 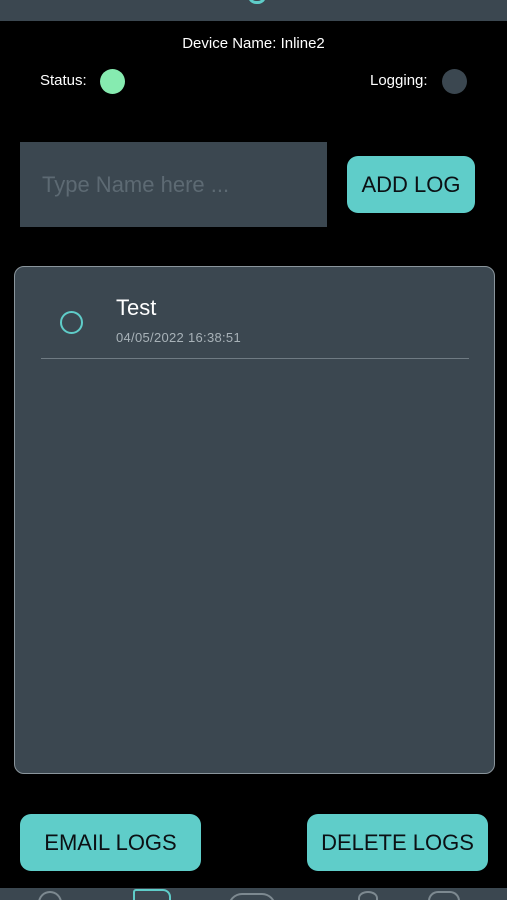 What do you see at coordinates (368, 895) in the screenshot?
I see `gear-icon` at bounding box center [368, 895].